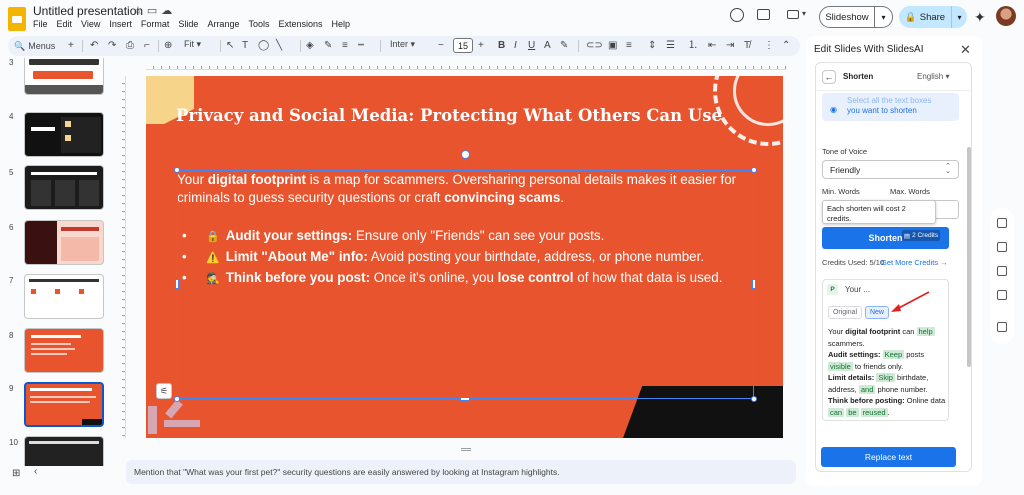  Describe the element at coordinates (94, 46) in the screenshot. I see `undo-icon: ↶` at that location.